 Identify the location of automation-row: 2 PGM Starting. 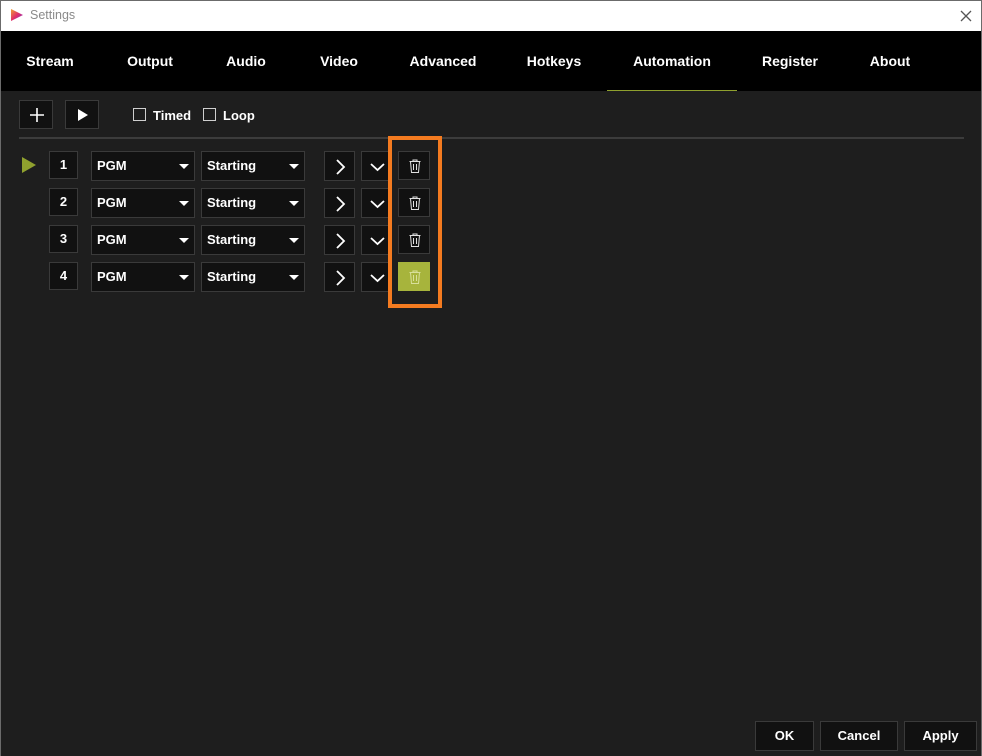
(491, 203).